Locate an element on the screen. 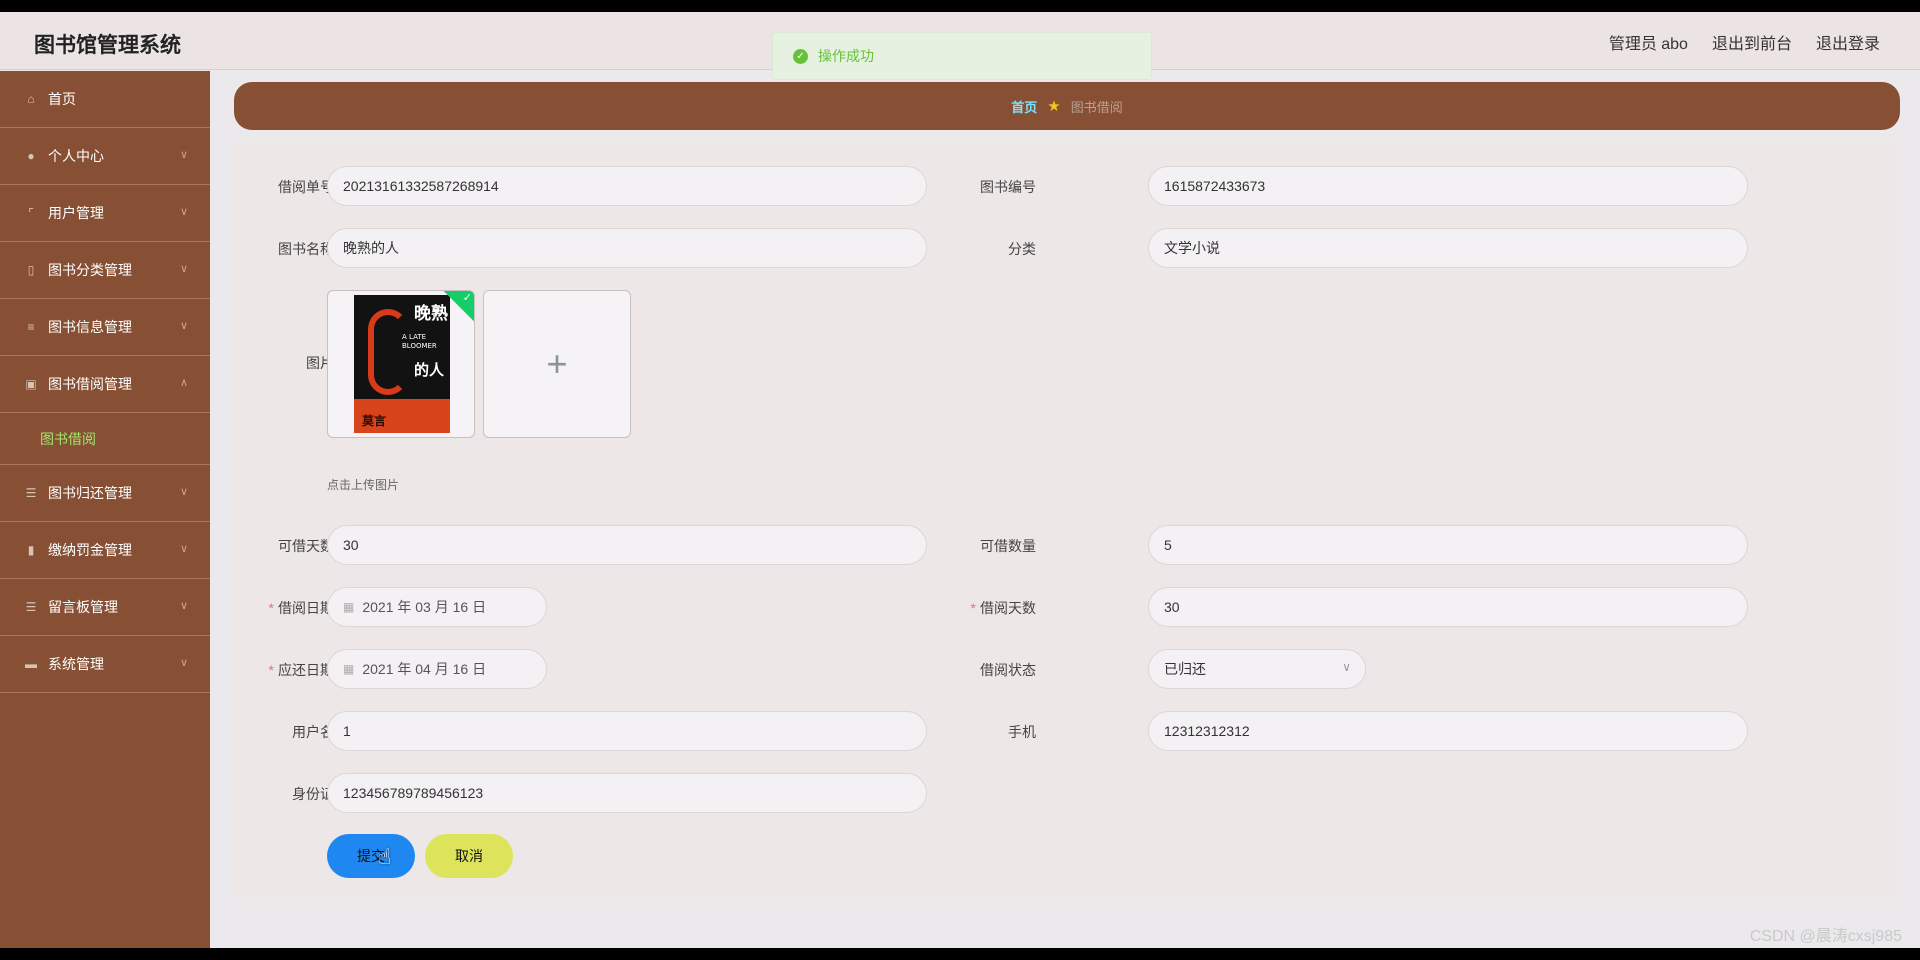 The width and height of the screenshot is (1920, 960). book-no-field: 1615872433673 is located at coordinates (1448, 186).